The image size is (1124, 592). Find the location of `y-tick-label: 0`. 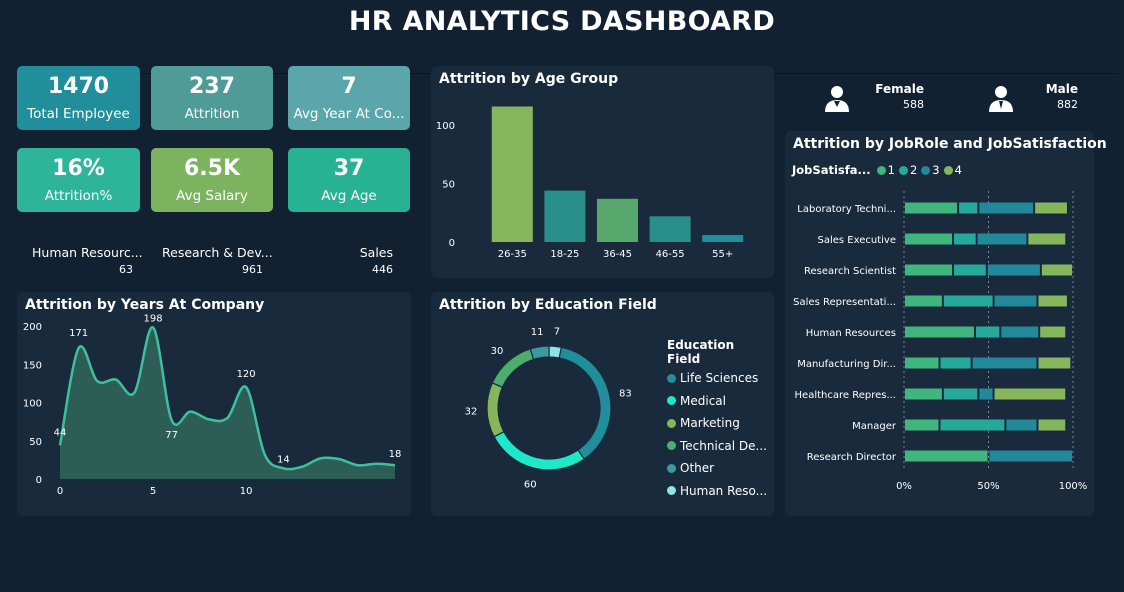

y-tick-label: 0 is located at coordinates (452, 243).